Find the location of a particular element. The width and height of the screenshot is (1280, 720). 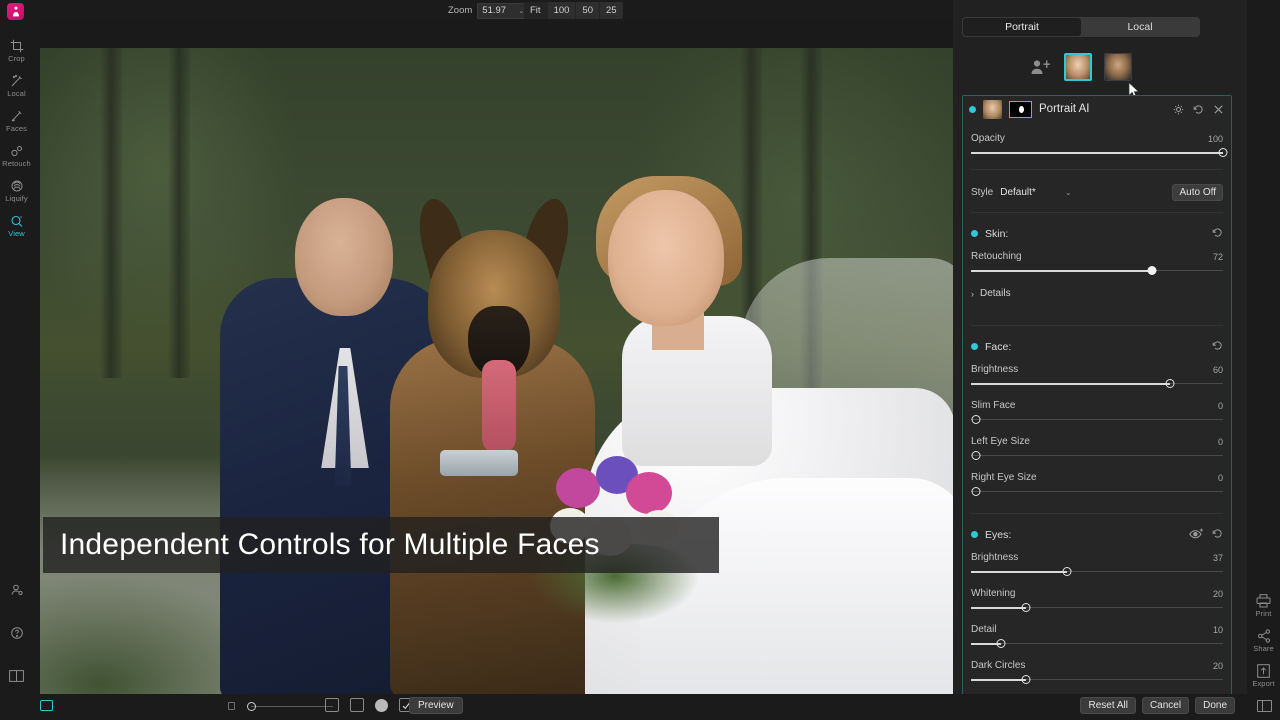

section-name-face: Face: is located at coordinates (998, 346).